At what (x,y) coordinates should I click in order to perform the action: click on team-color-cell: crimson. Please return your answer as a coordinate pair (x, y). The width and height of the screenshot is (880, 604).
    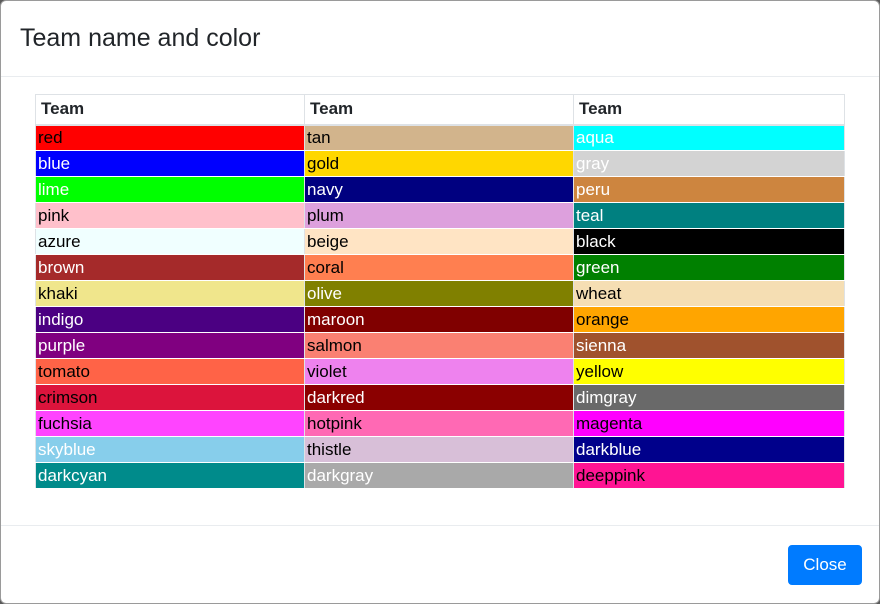
    Looking at the image, I should click on (170, 397).